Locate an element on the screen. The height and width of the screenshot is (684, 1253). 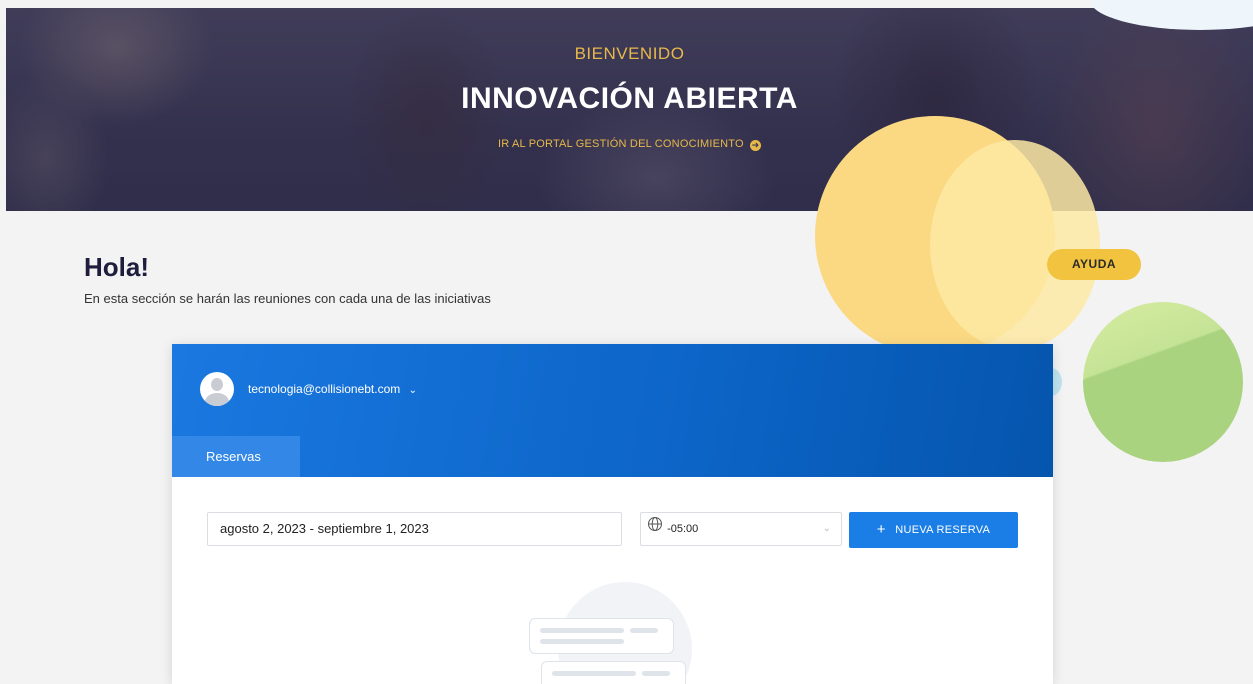
portal-link: IR AL PORTAL GESTIÓN DEL CONOCIMIENTO ➜ is located at coordinates (629, 144).